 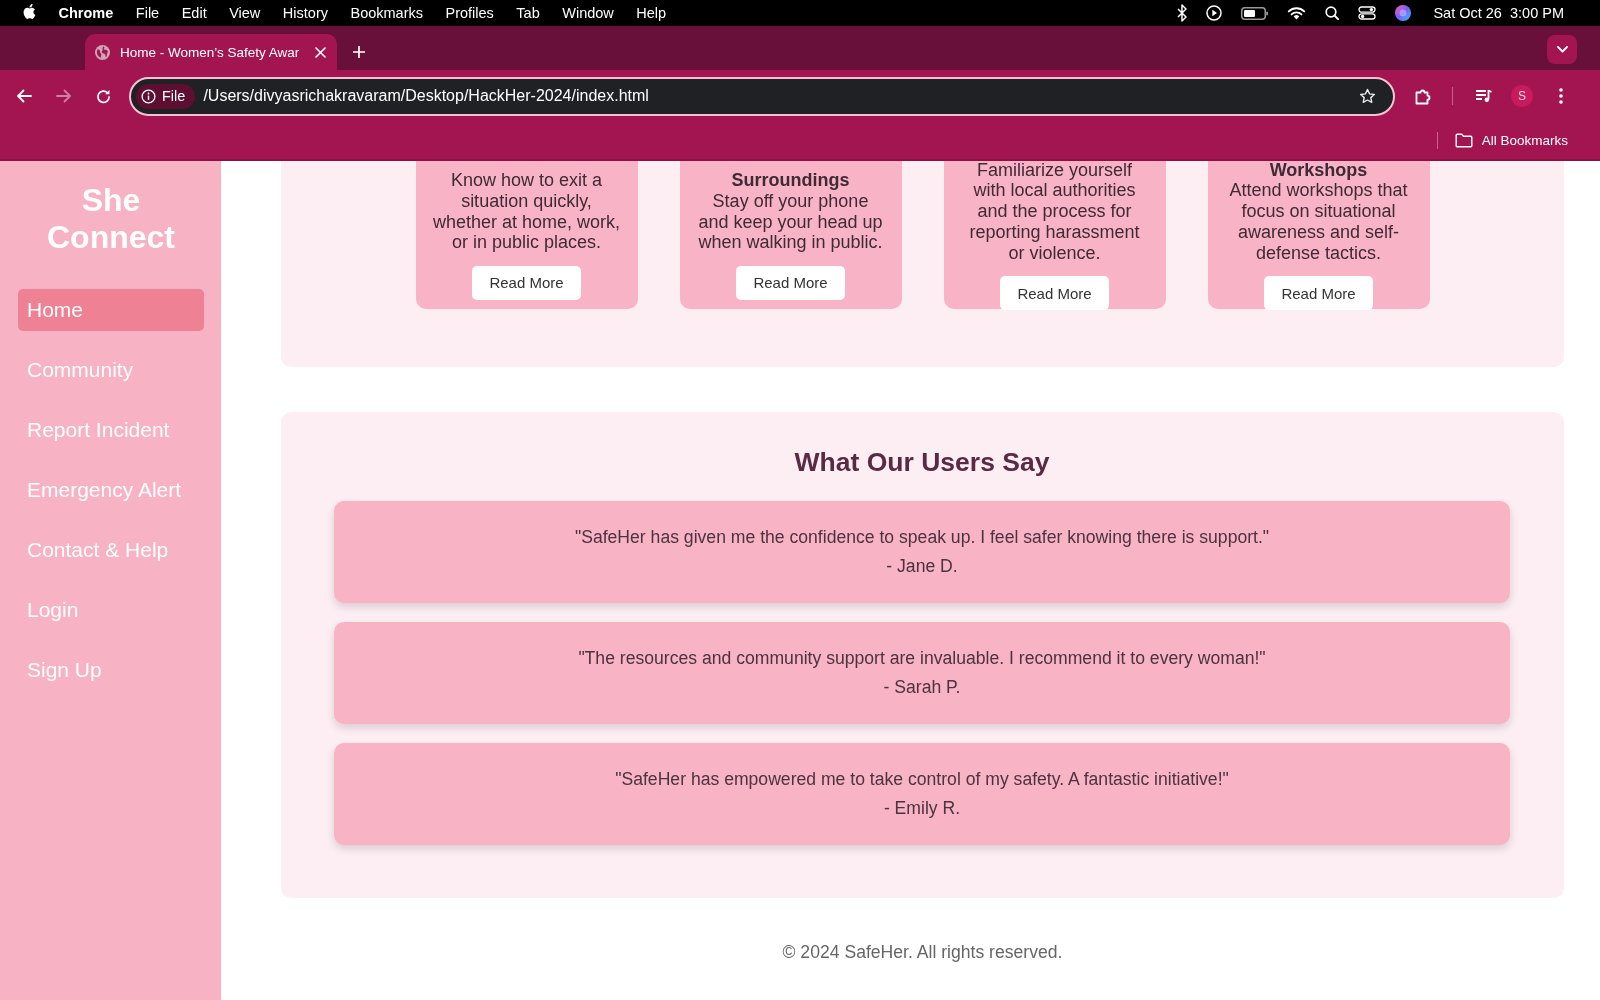 I want to click on menu-item: View, so click(x=245, y=13).